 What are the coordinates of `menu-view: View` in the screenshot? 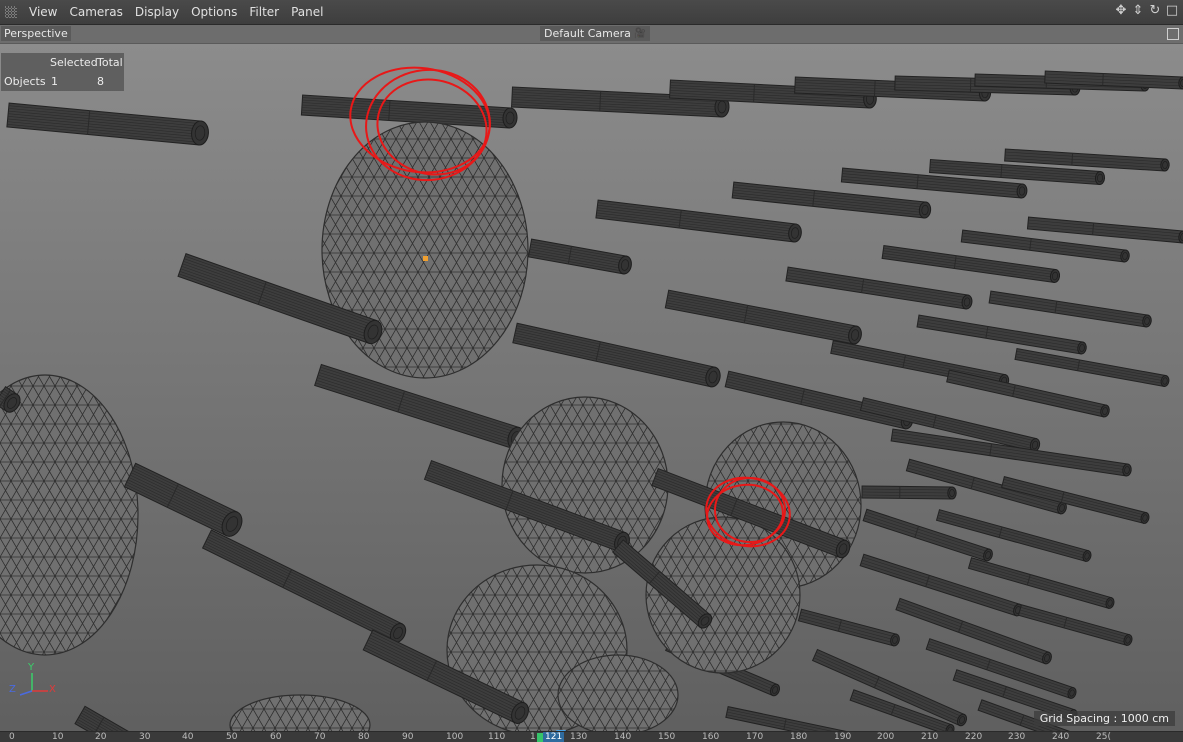 It's located at (43, 12).